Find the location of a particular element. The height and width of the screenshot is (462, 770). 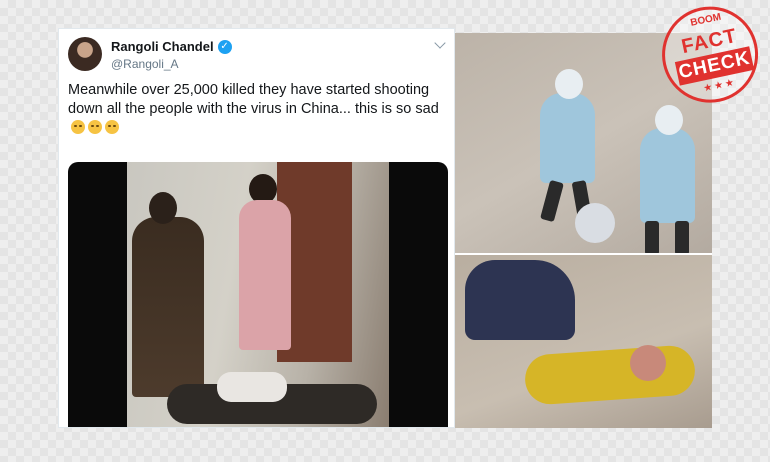

user-handle: @Rangoli_A is located at coordinates (145, 64).